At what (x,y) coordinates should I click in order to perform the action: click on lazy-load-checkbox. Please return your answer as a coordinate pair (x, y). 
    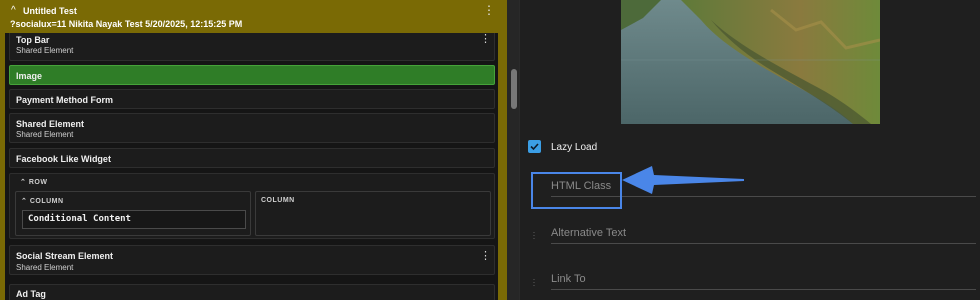
    Looking at the image, I should click on (534, 146).